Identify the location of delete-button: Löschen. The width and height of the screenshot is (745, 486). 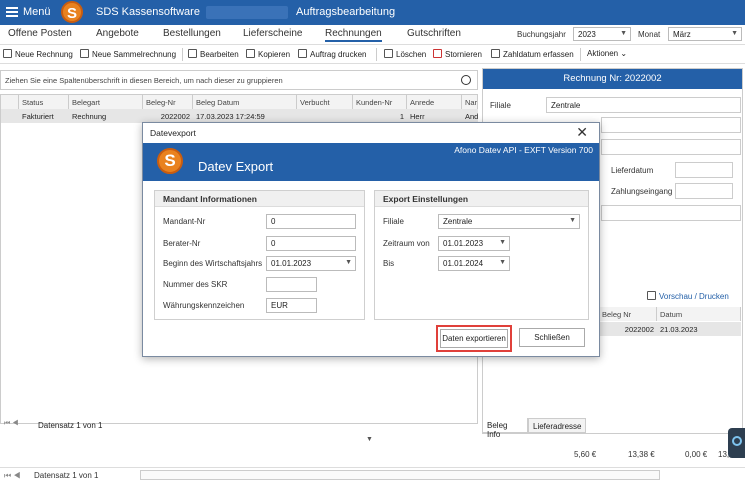
(405, 54).